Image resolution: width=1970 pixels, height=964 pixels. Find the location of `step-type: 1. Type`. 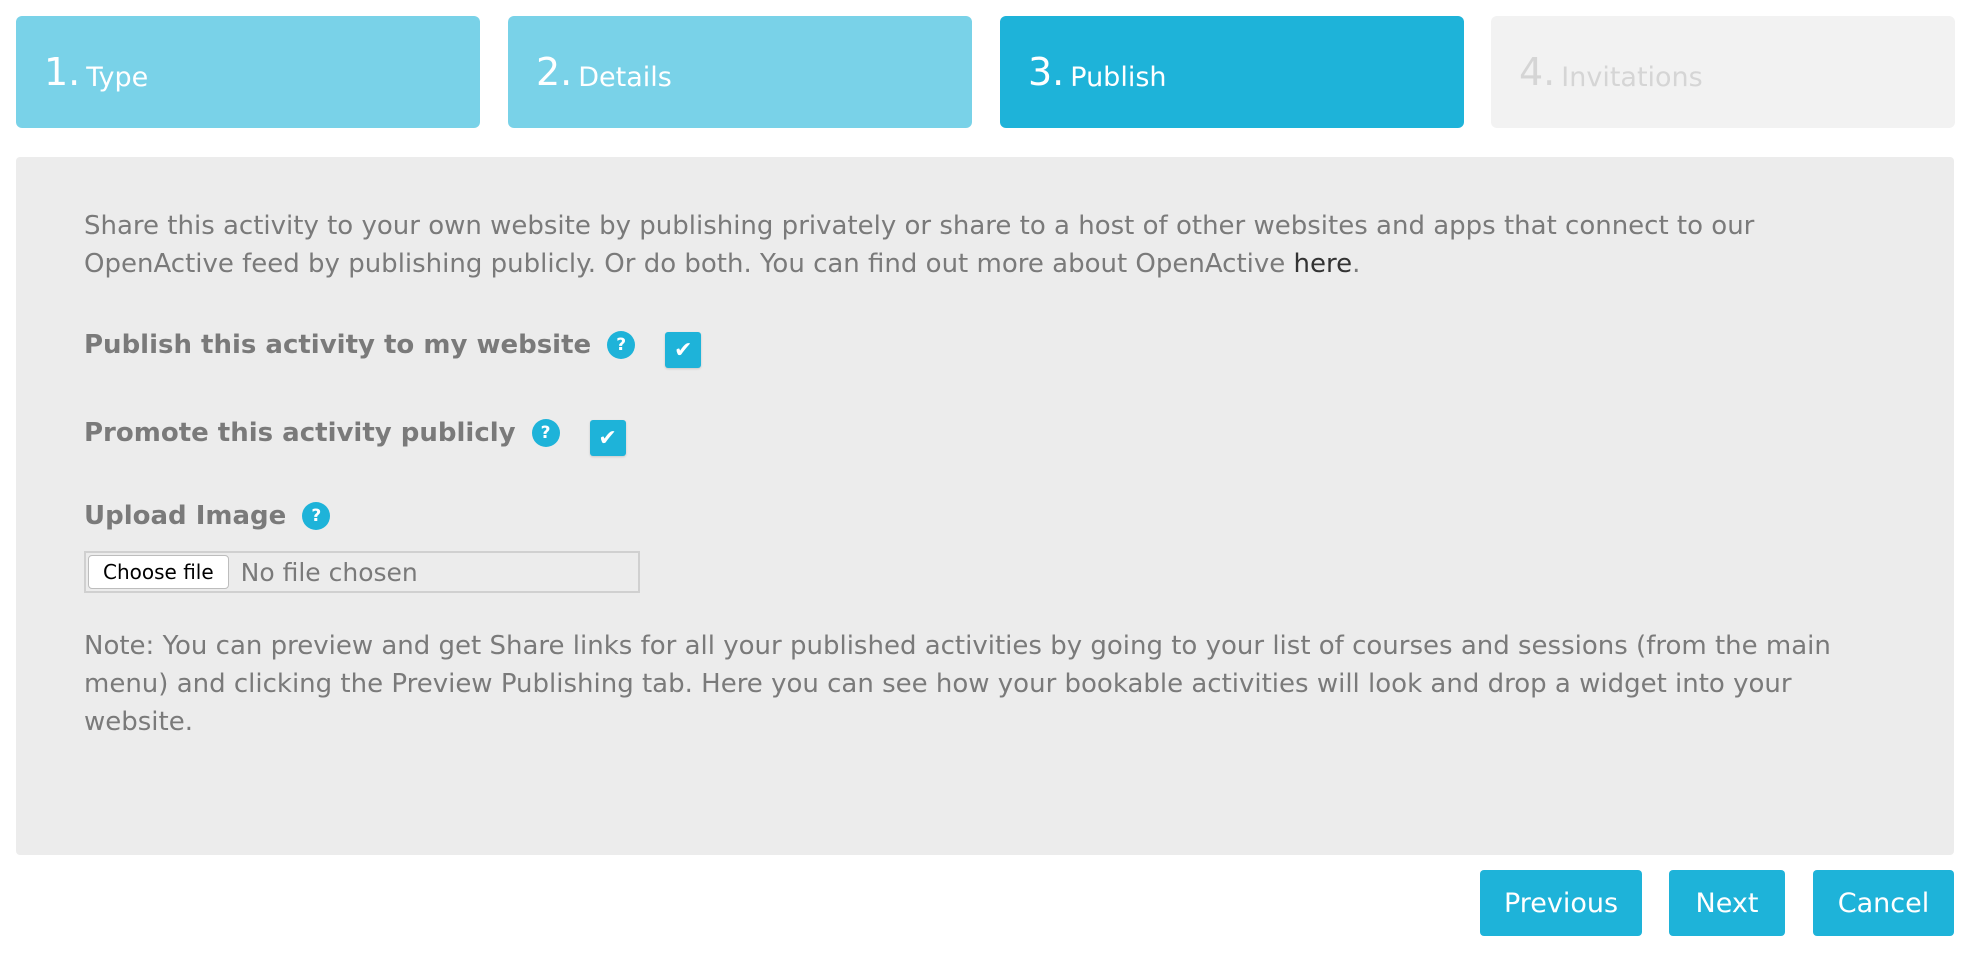

step-type: 1. Type is located at coordinates (248, 72).